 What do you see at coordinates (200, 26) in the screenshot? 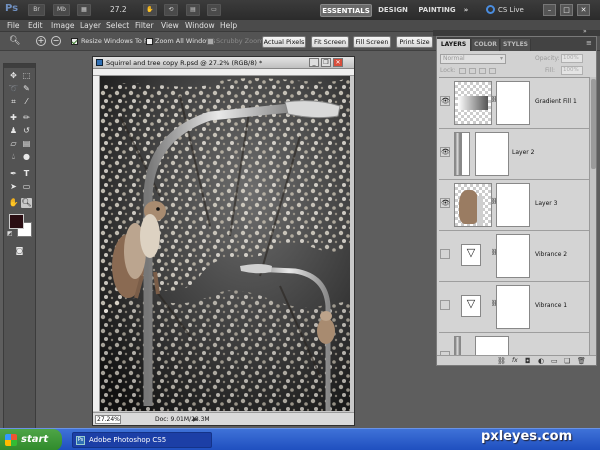
I see `menu-window: Window` at bounding box center [200, 26].